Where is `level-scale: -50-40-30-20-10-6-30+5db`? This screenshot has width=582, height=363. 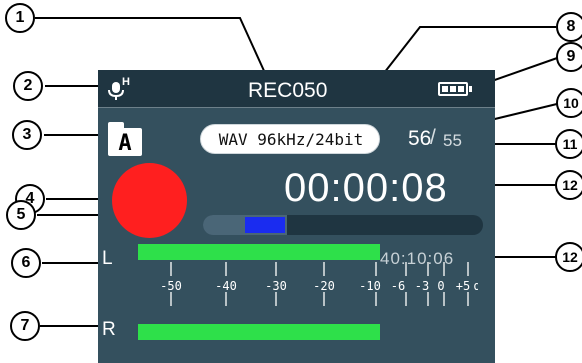 level-scale: -50-40-30-20-10-6-30+5db is located at coordinates (319, 284).